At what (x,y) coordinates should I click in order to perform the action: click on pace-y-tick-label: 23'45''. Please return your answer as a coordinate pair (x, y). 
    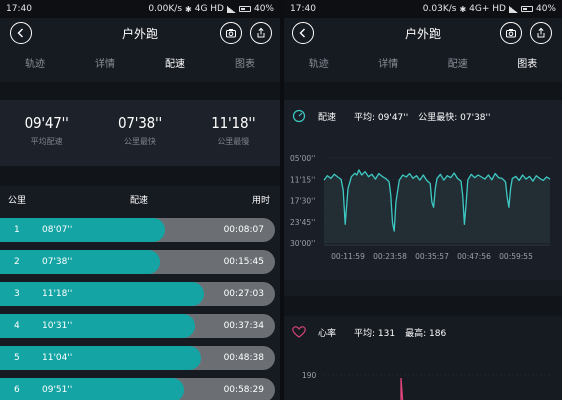
    Looking at the image, I should click on (302, 222).